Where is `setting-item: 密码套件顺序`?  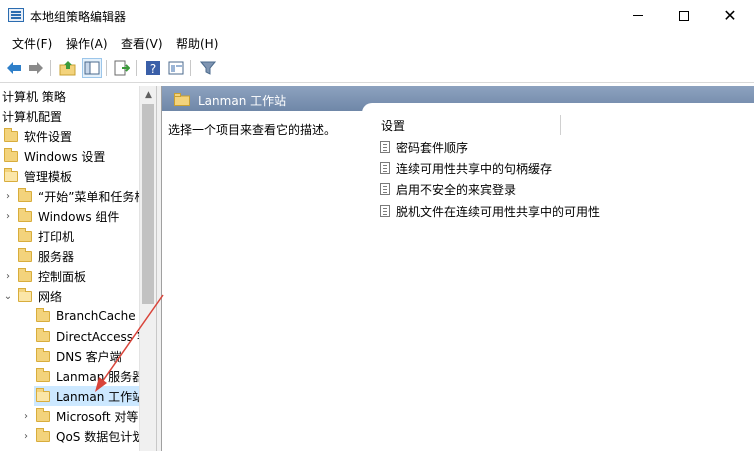
setting-item: 密码套件顺序 is located at coordinates (424, 147).